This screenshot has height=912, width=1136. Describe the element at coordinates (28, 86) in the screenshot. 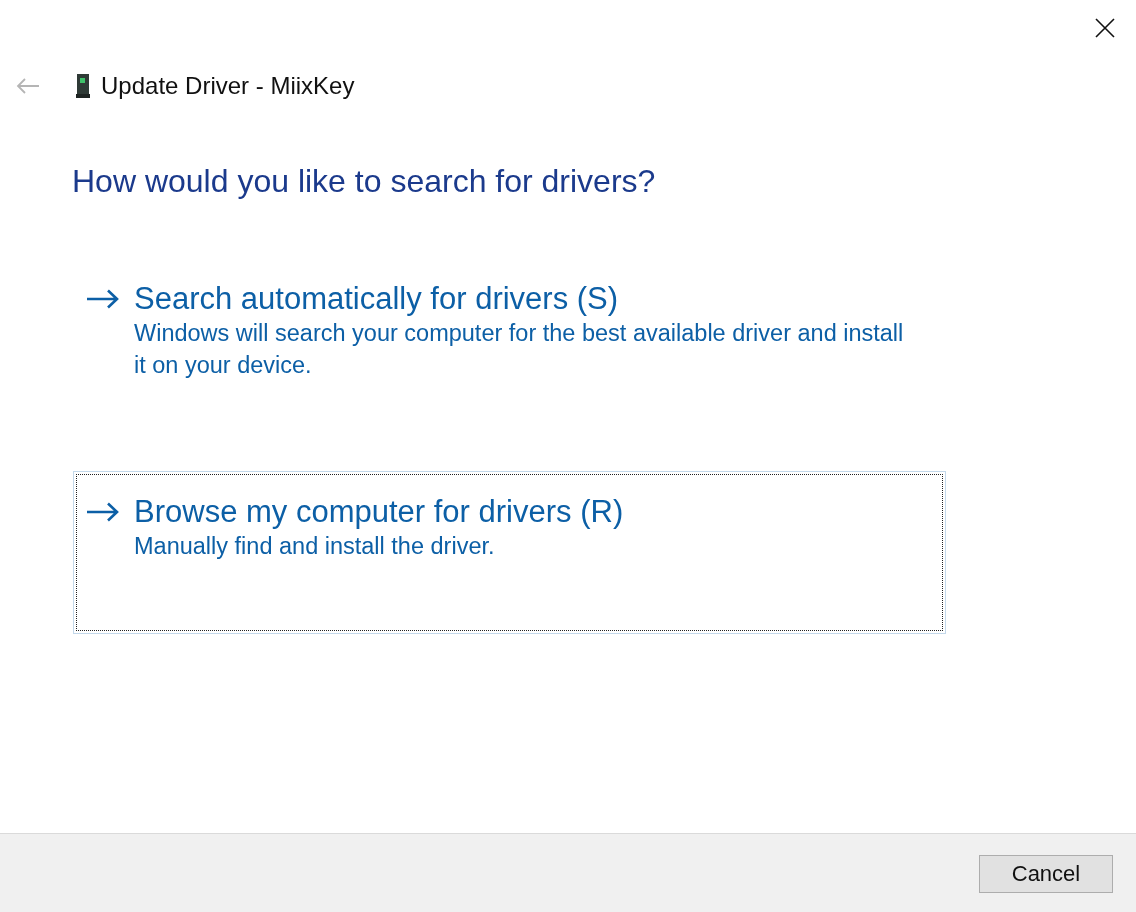

I see `back-arrow-icon` at that location.